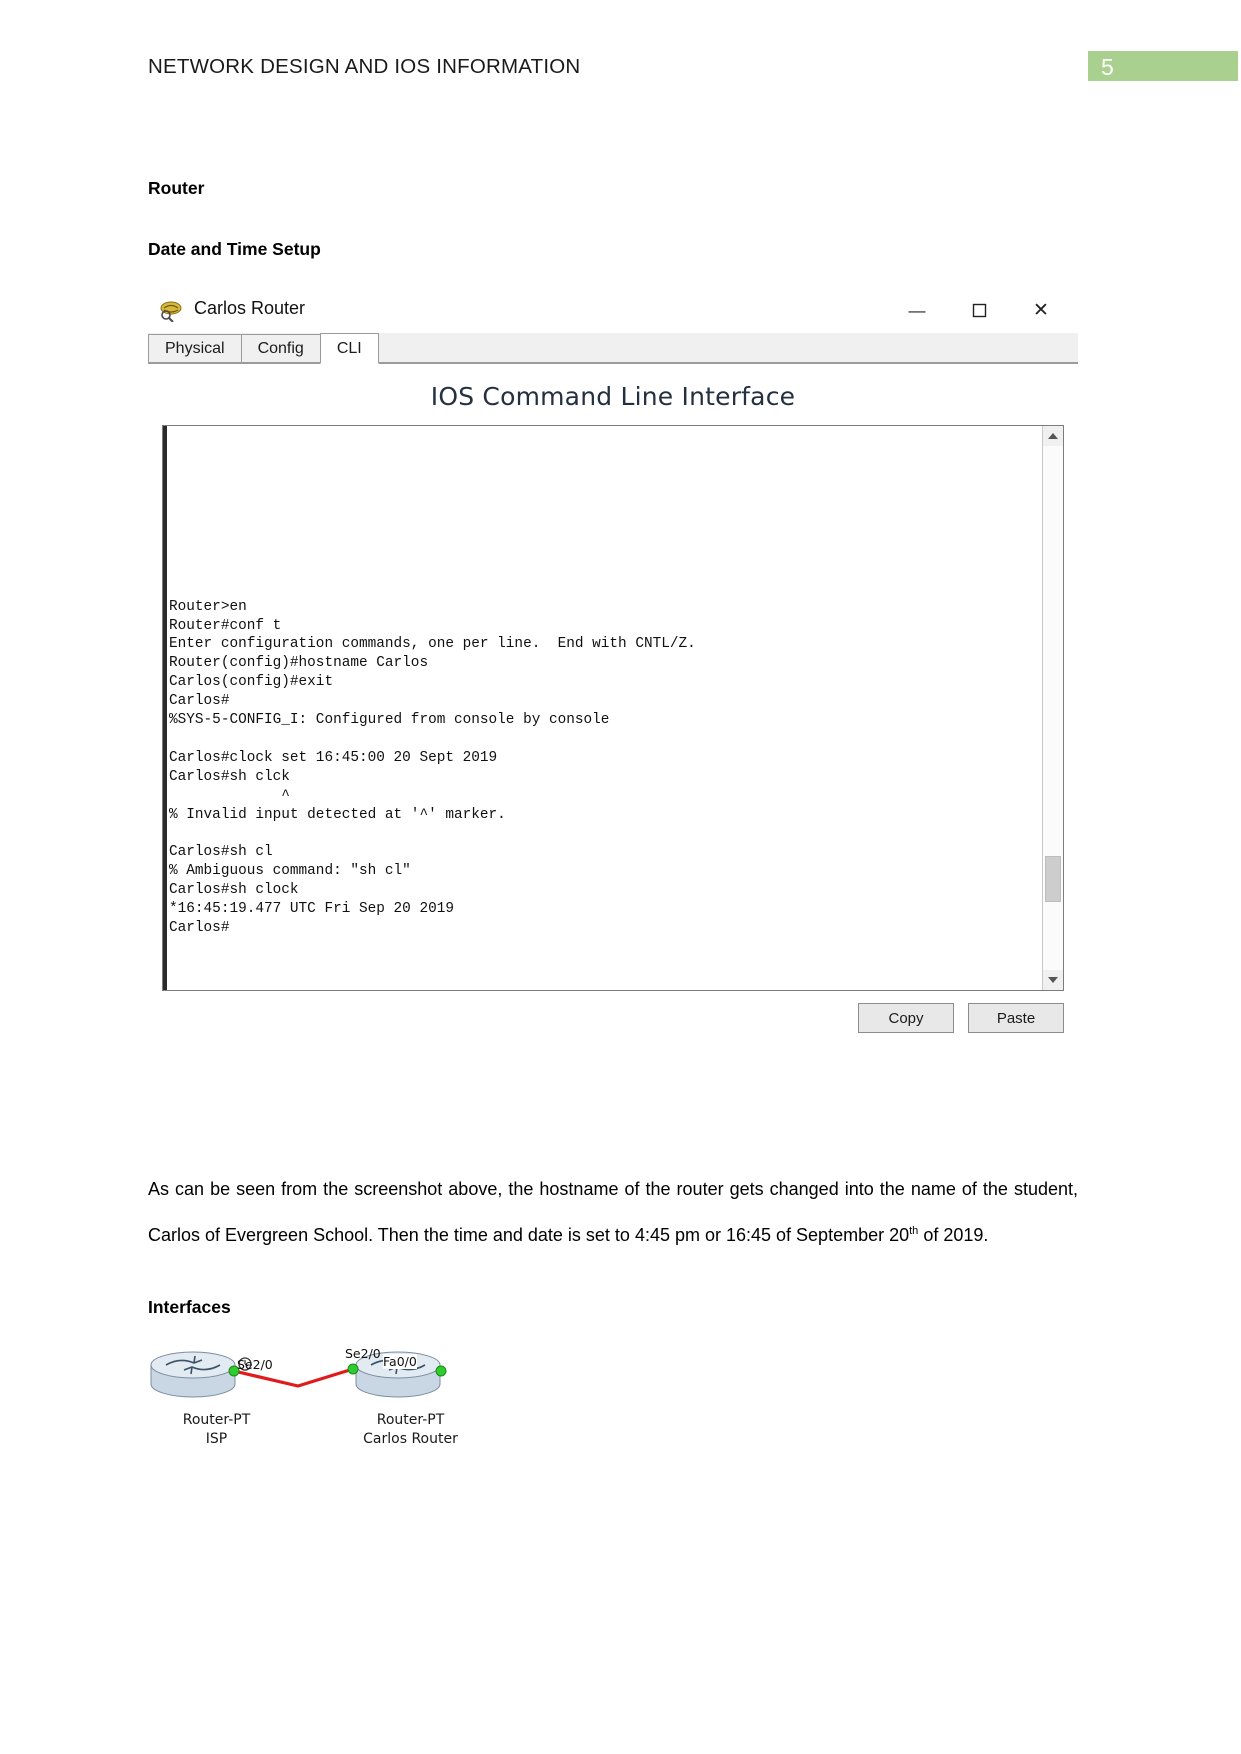 The width and height of the screenshot is (1241, 1754). I want to click on ordinal-suffix: th, so click(914, 1231).